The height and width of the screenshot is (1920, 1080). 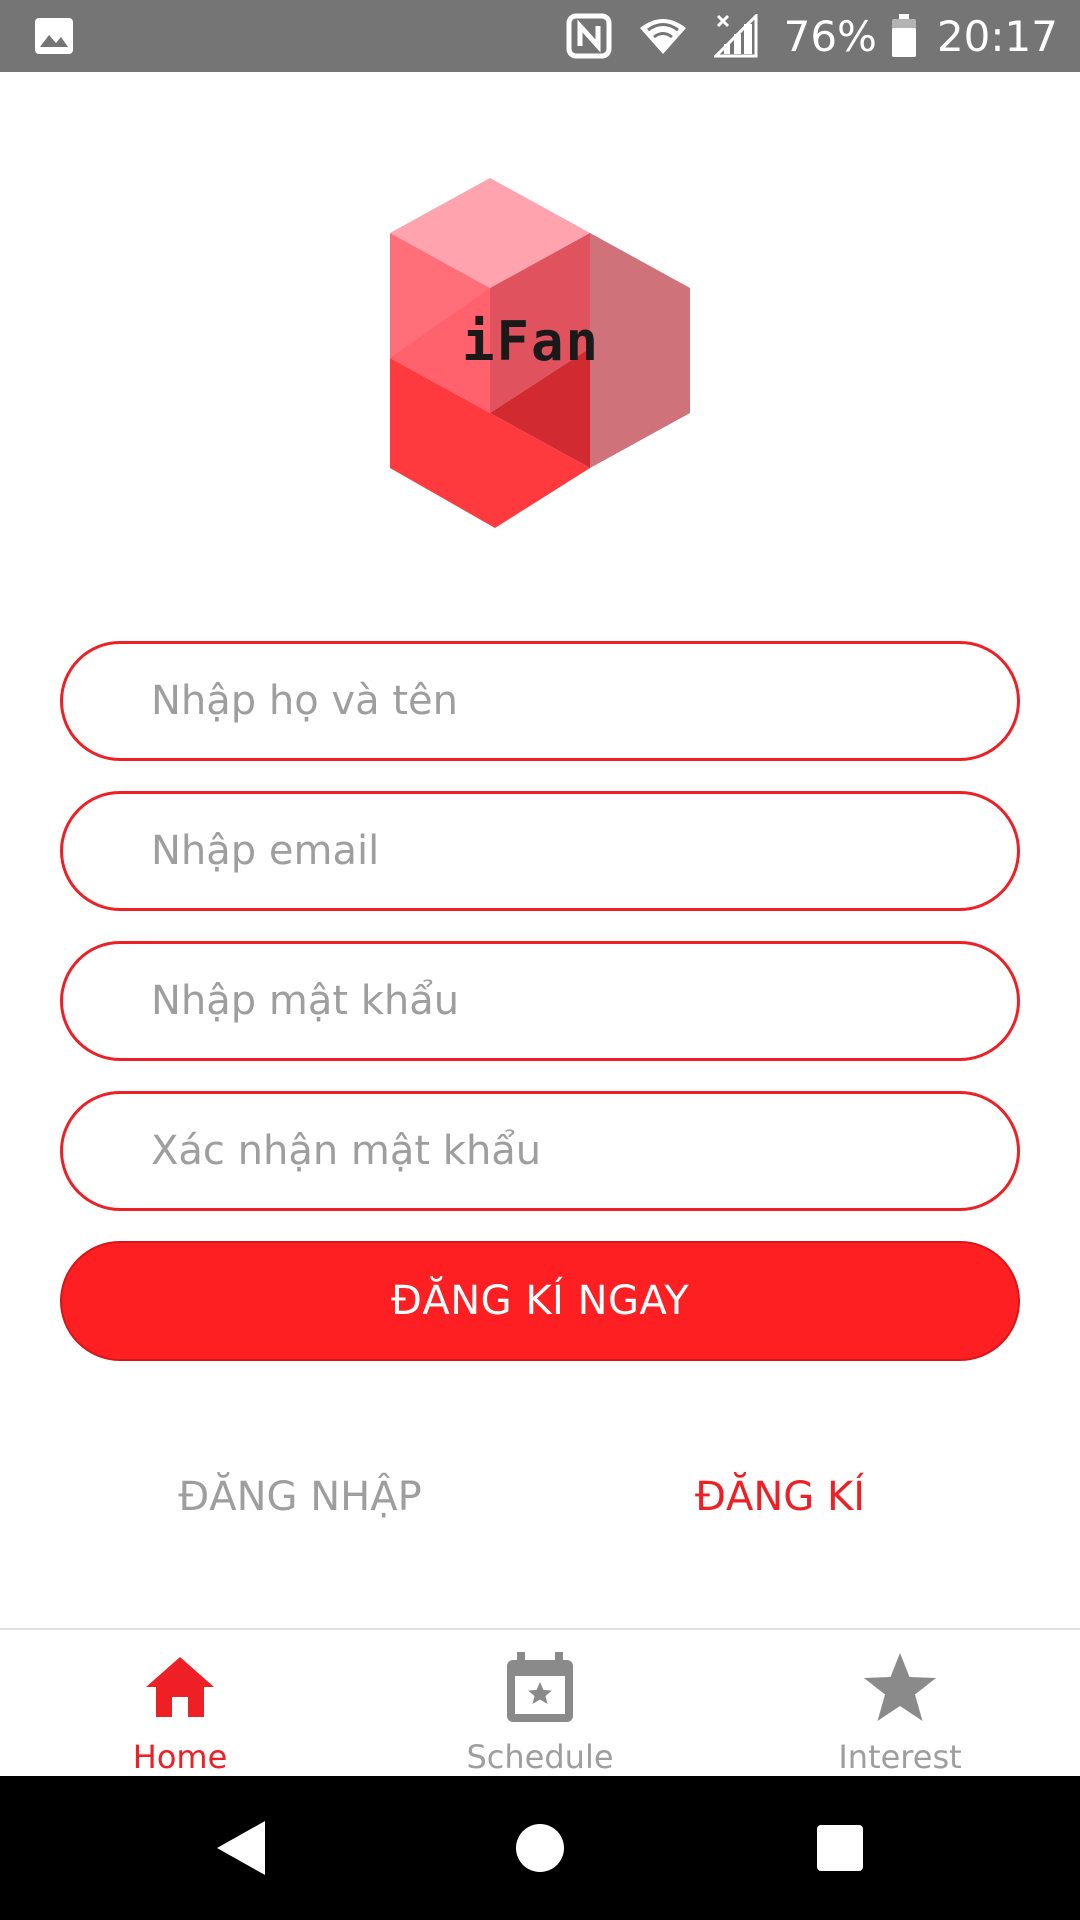 I want to click on email-field, so click(x=540, y=851).